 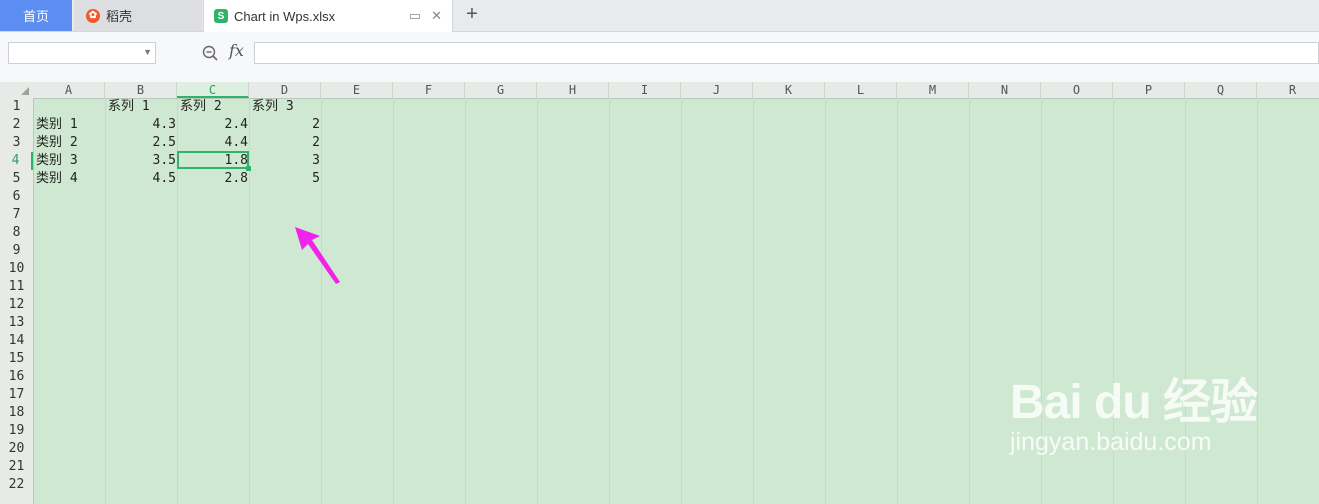 I want to click on cell-a5: 类别 4, so click(x=57, y=179).